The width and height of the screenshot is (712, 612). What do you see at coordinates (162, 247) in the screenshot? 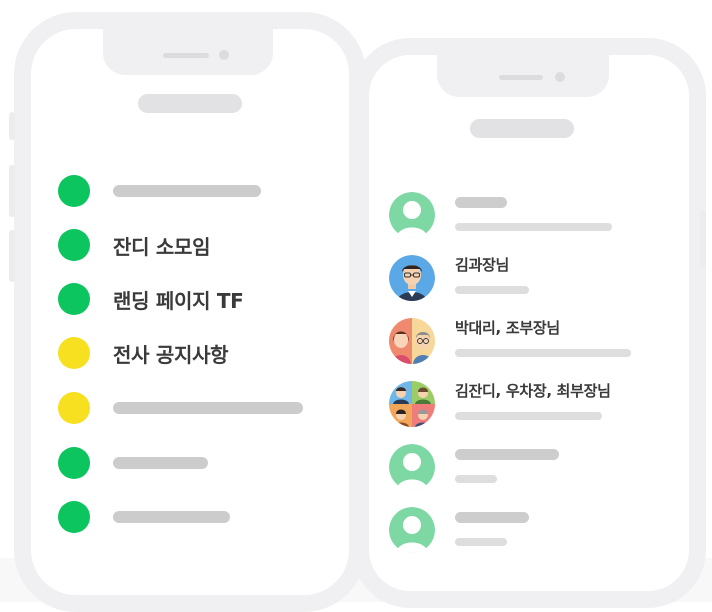
I see `topic-name: 잔디 소모임` at bounding box center [162, 247].